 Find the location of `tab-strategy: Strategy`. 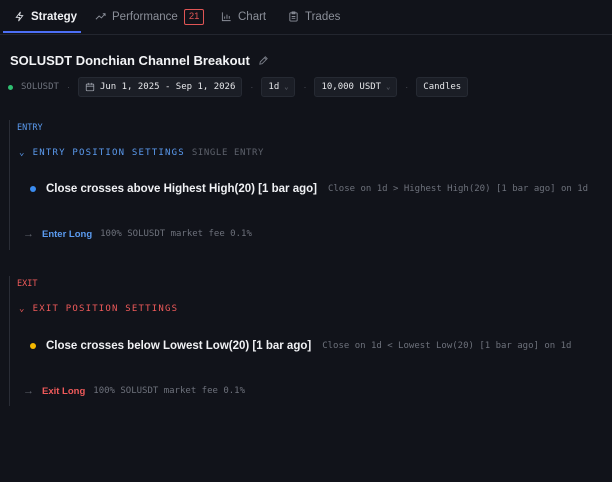

tab-strategy: Strategy is located at coordinates (45, 16).